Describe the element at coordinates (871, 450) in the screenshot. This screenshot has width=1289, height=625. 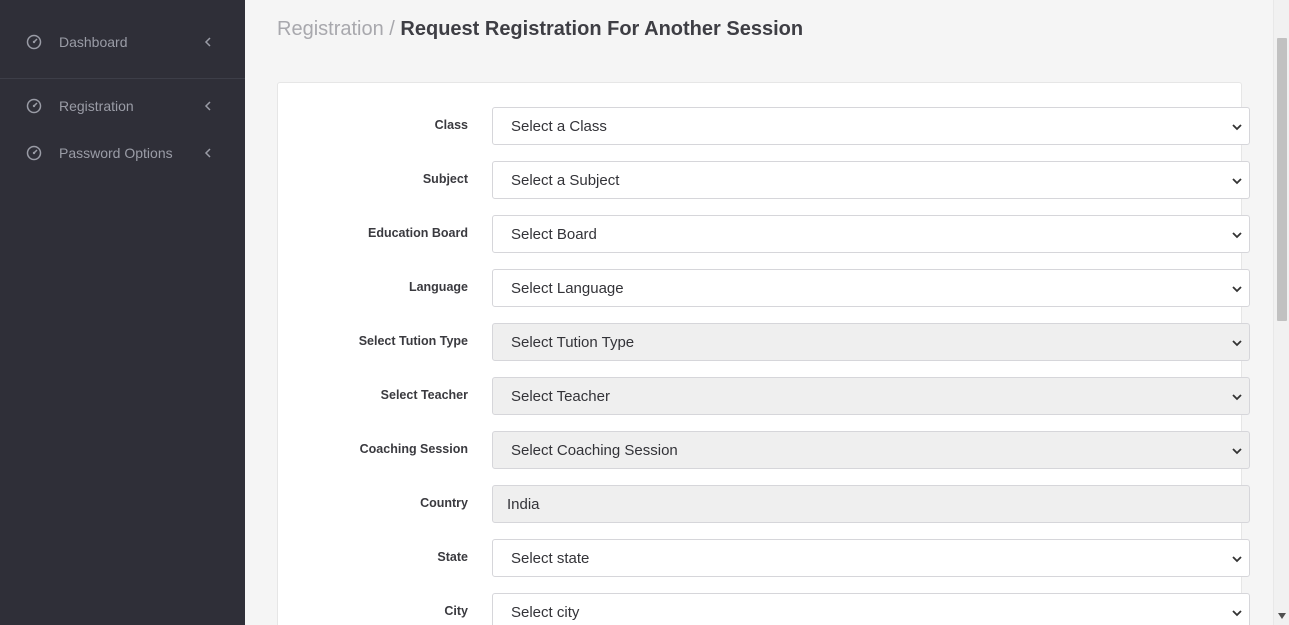
I see `coaching-session-select: Select Coaching Session` at that location.